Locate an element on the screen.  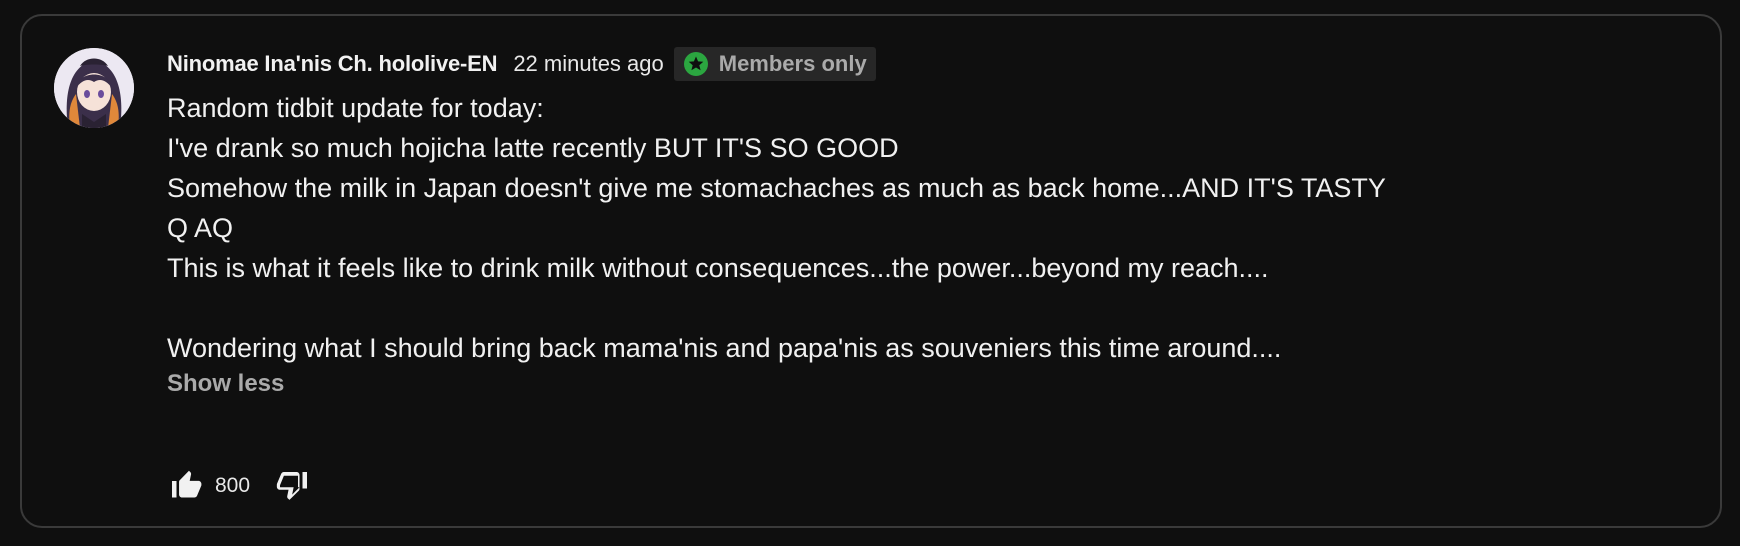
avatar-image is located at coordinates (94, 88).